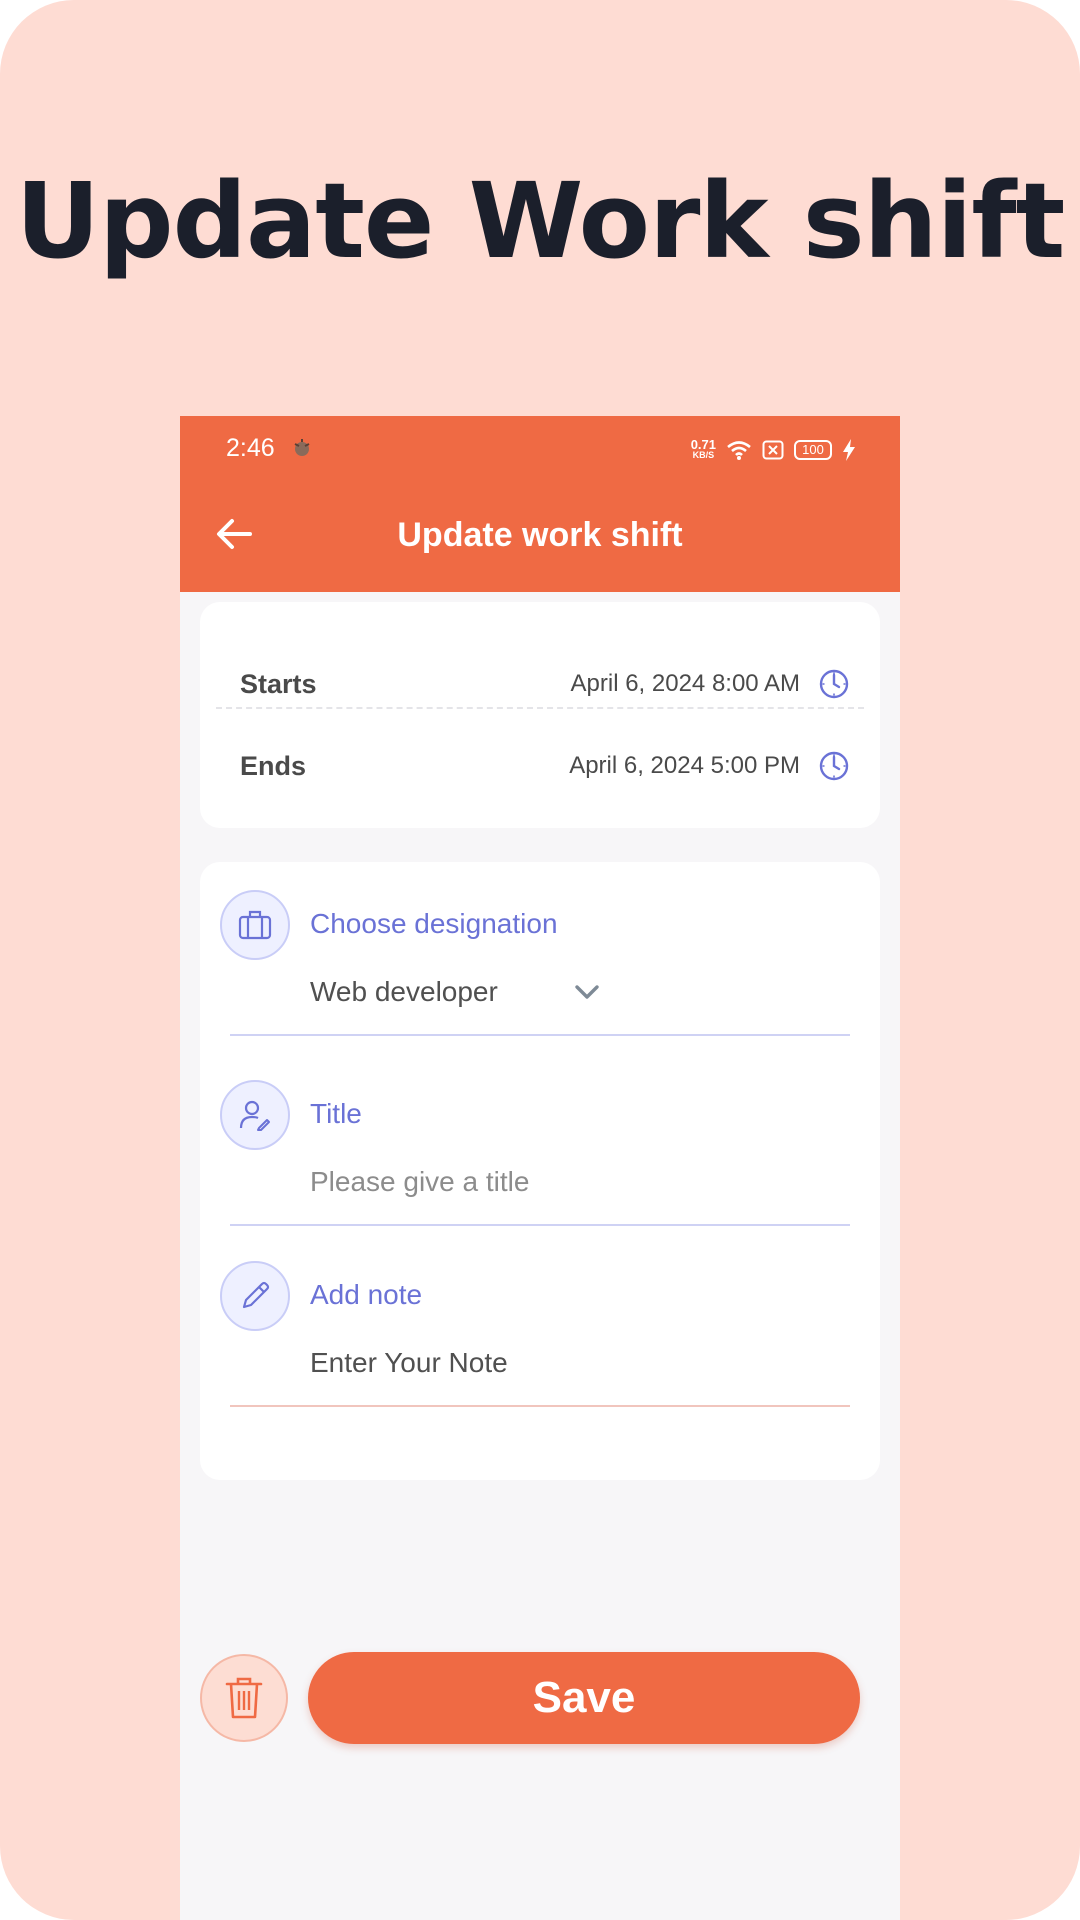 This screenshot has width=1080, height=1920. Describe the element at coordinates (434, 923) in the screenshot. I see `designation-label: Choose designation` at that location.